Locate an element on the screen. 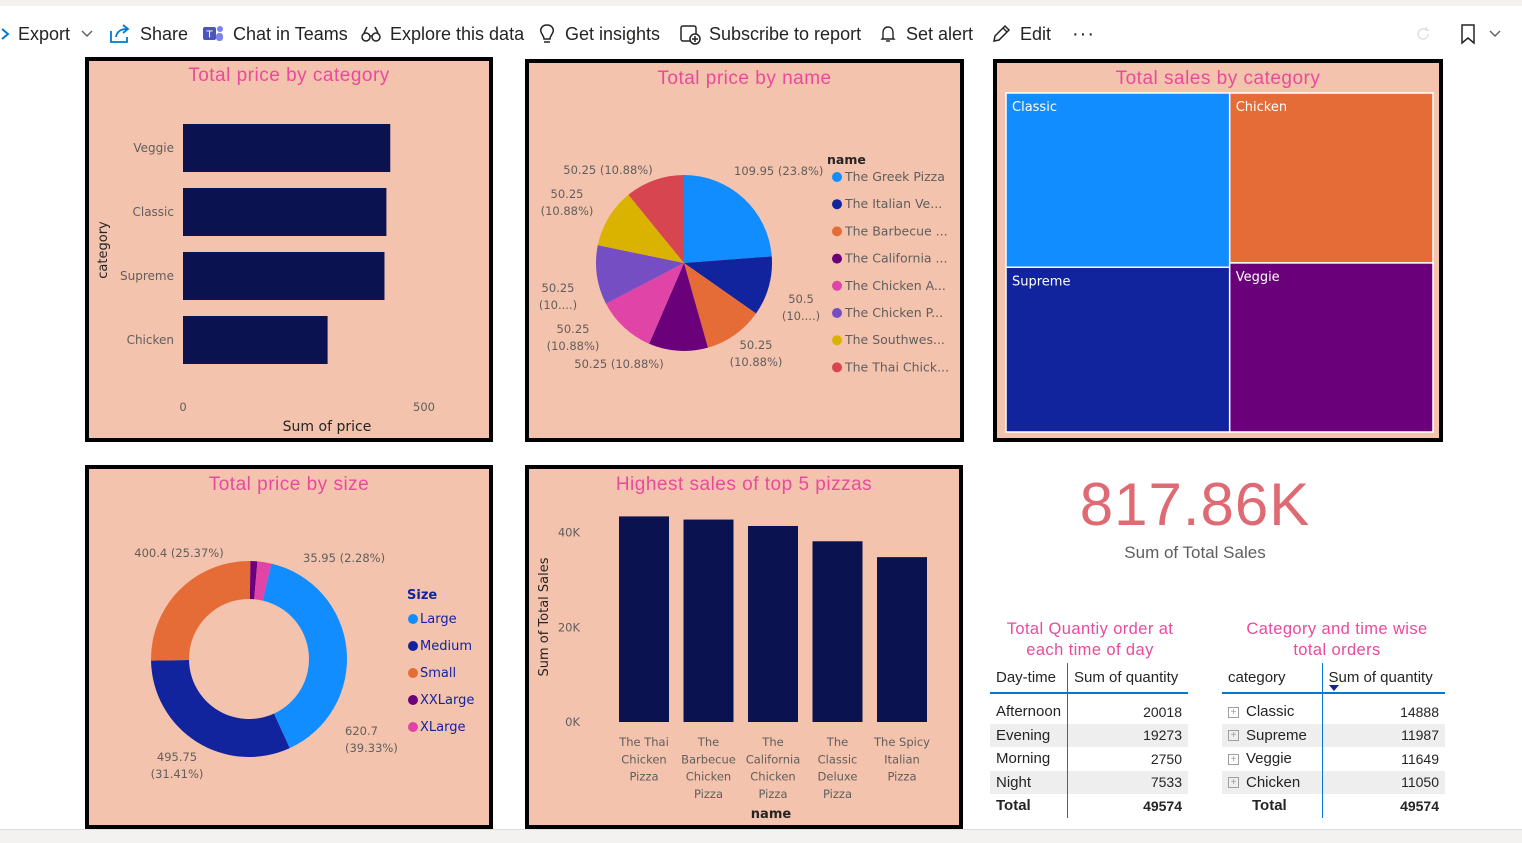  share-button: Share is located at coordinates (148, 34).